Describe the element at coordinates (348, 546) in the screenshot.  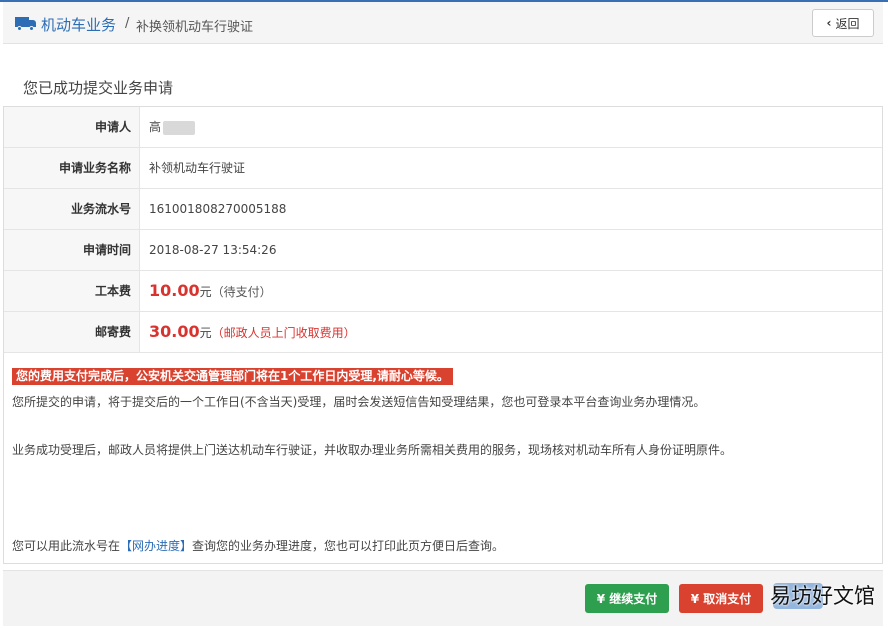
I see `info-text-3-suffix: 查询您的业务办理进度，您也可以打印此页方便日后查询。` at that location.